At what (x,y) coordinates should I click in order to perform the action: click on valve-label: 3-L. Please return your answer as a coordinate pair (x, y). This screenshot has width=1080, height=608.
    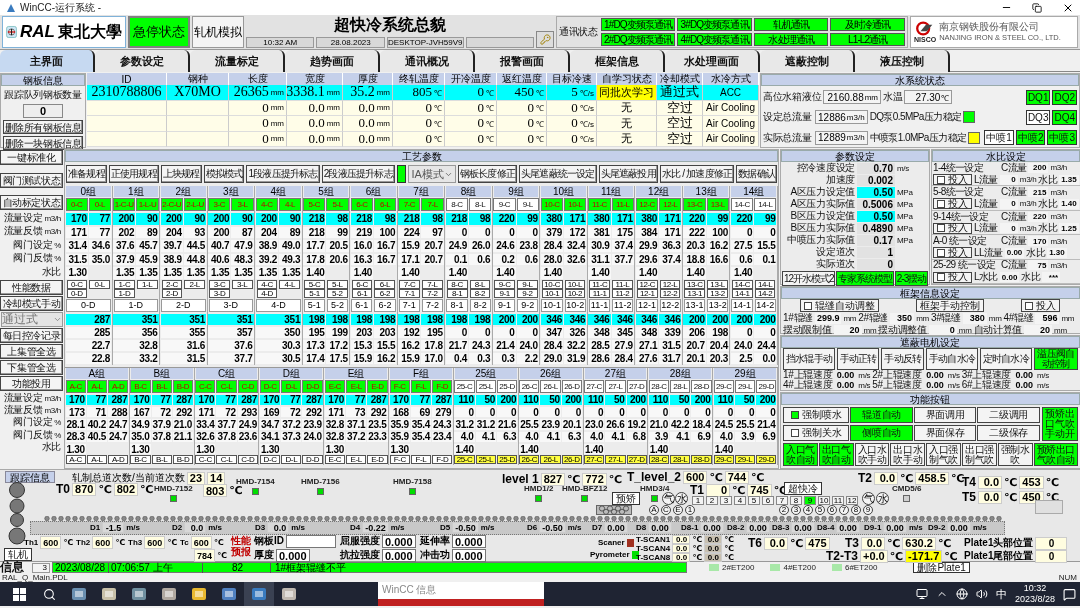
    Looking at the image, I should click on (242, 204).